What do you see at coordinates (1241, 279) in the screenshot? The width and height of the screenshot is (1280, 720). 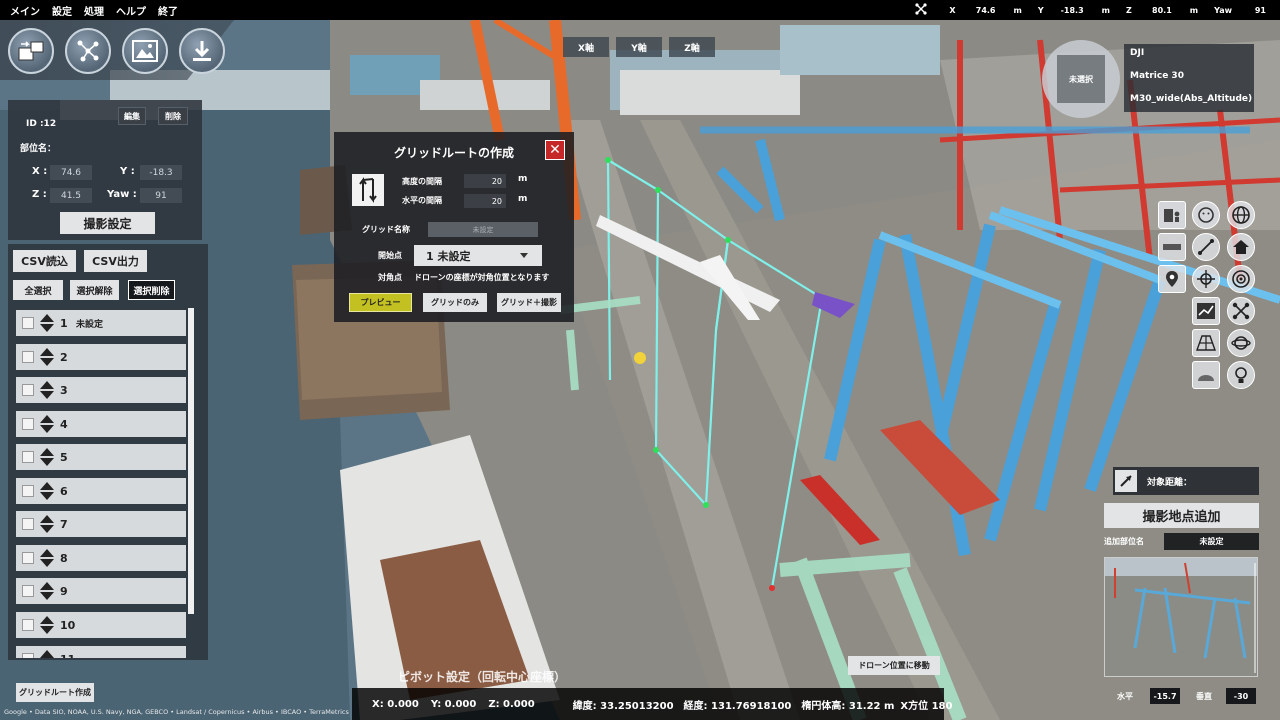 I see `target-button` at bounding box center [1241, 279].